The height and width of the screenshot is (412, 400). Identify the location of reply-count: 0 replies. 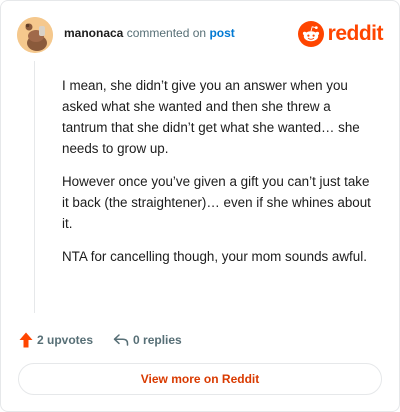
(157, 340).